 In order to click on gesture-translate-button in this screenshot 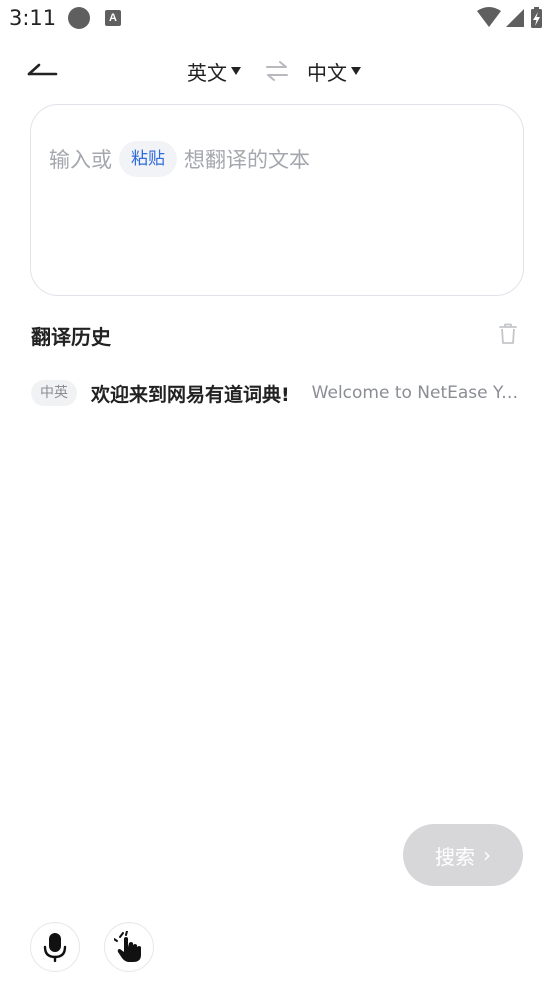, I will do `click(129, 947)`.